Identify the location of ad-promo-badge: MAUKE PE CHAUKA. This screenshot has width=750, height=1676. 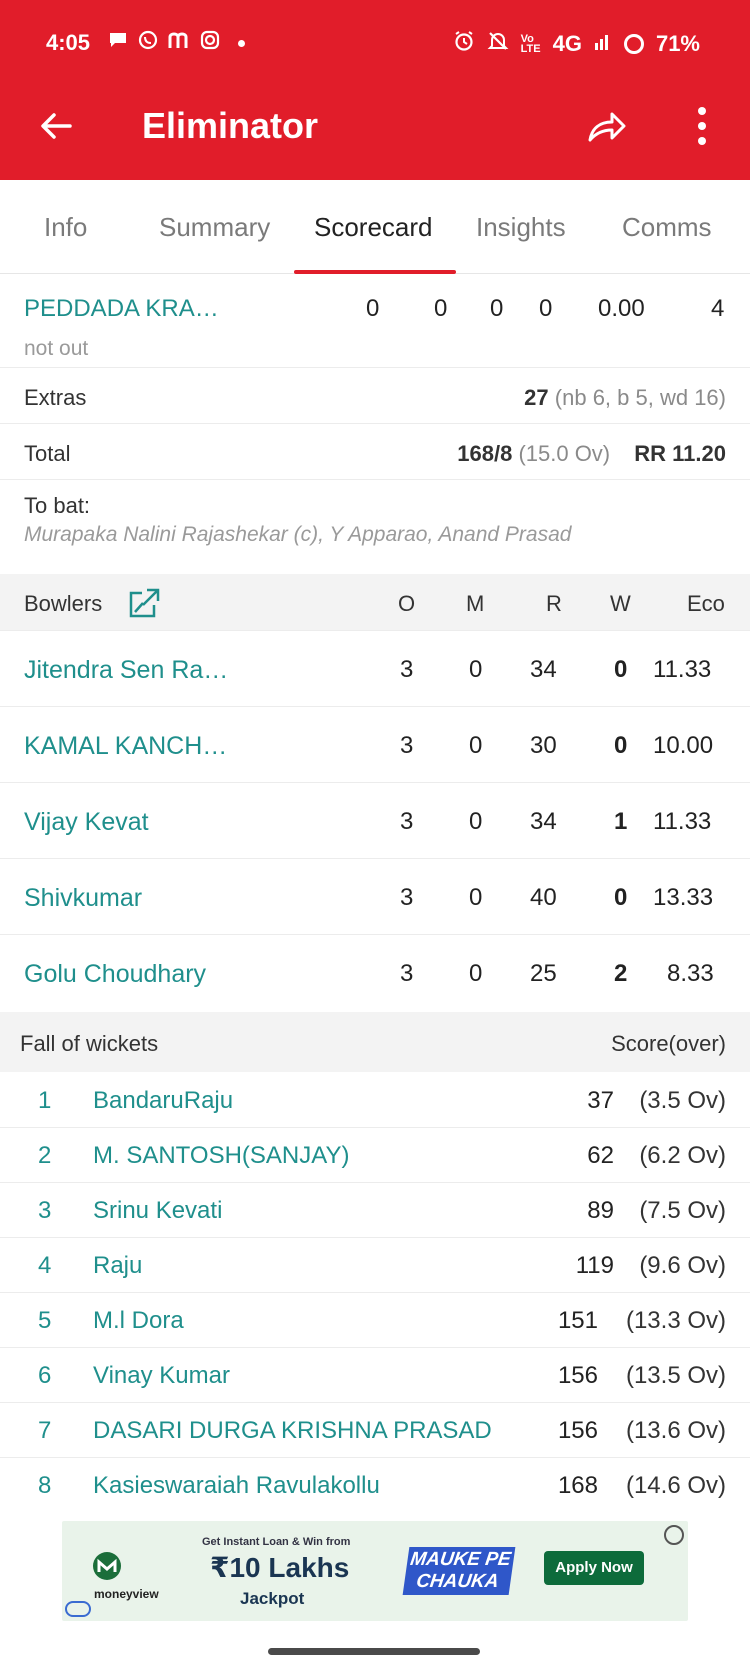
(459, 1571).